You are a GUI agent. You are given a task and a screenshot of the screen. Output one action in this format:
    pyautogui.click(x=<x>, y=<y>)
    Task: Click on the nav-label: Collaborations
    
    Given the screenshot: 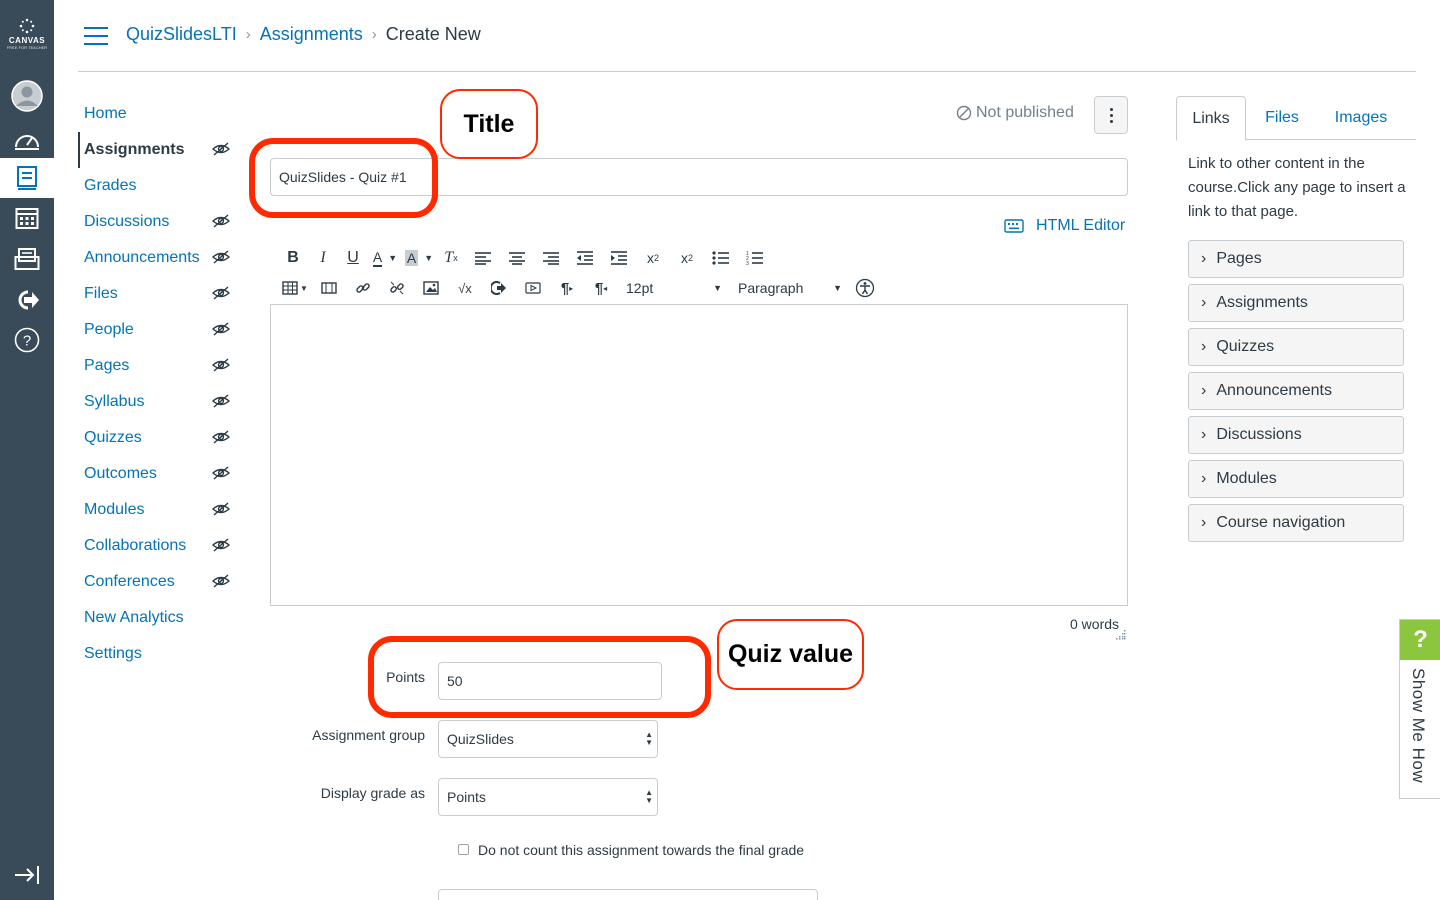 What is the action you would take?
    pyautogui.click(x=135, y=545)
    